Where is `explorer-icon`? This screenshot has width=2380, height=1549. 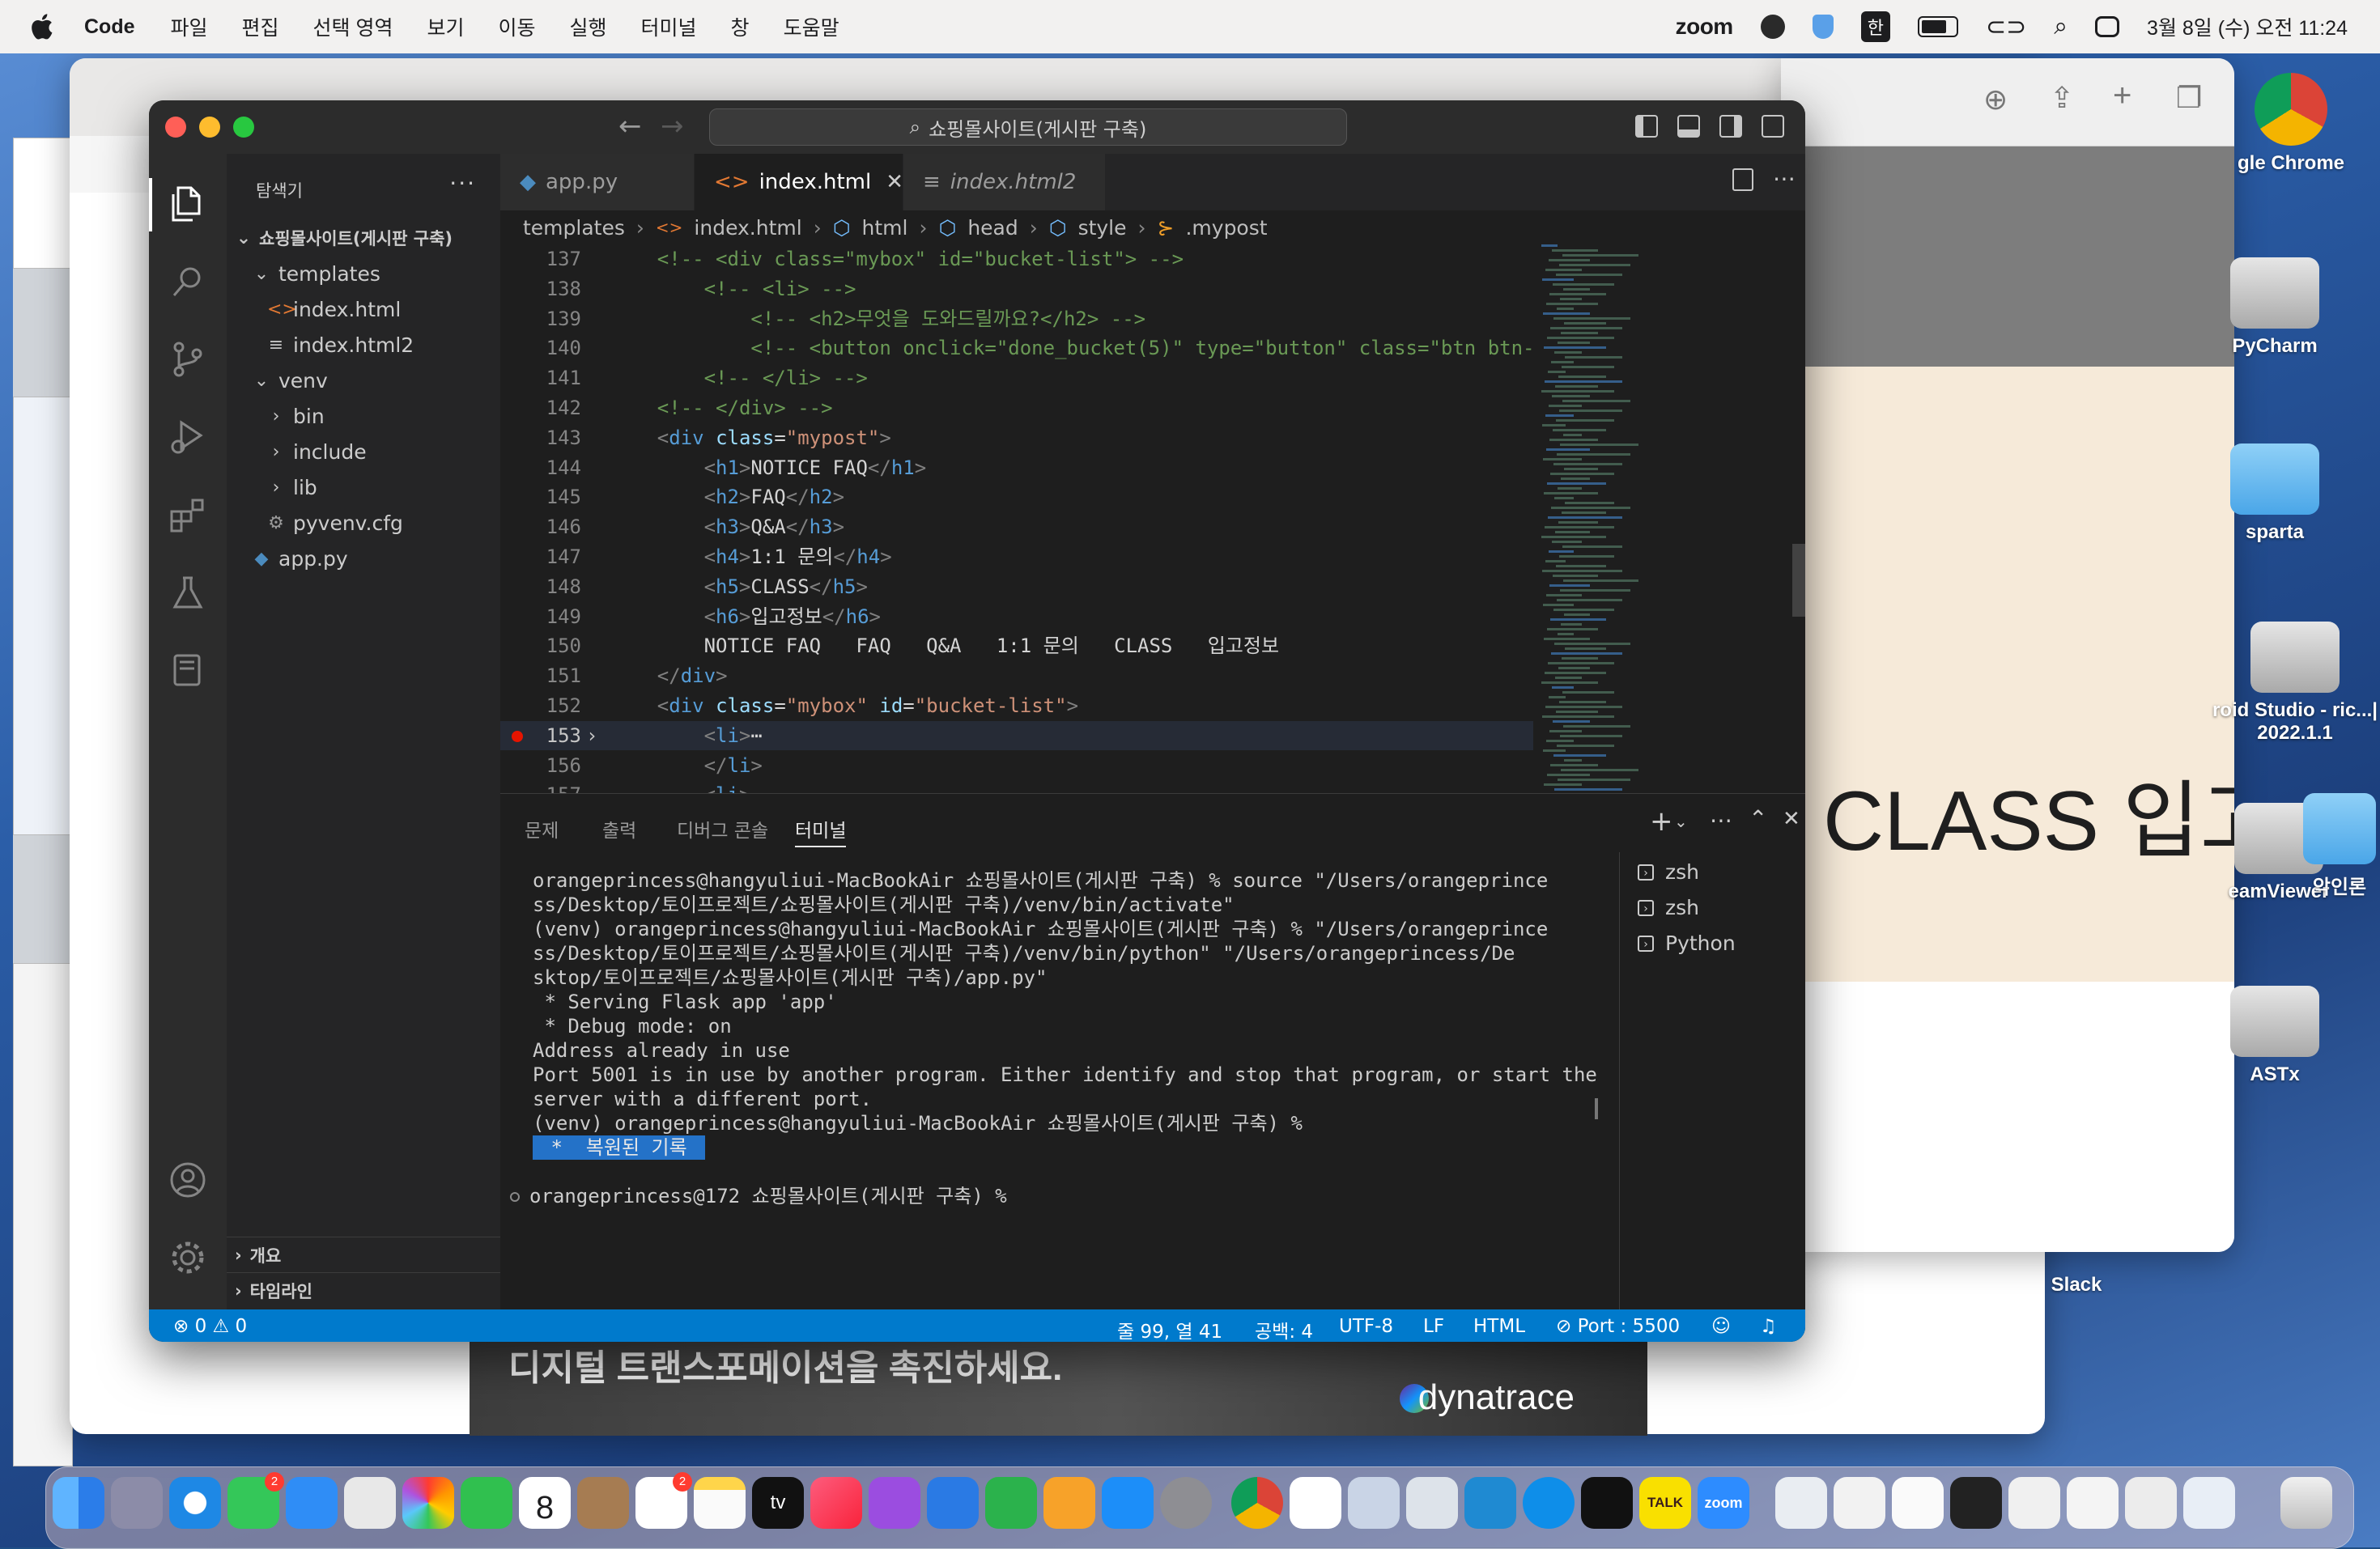 explorer-icon is located at coordinates (188, 204).